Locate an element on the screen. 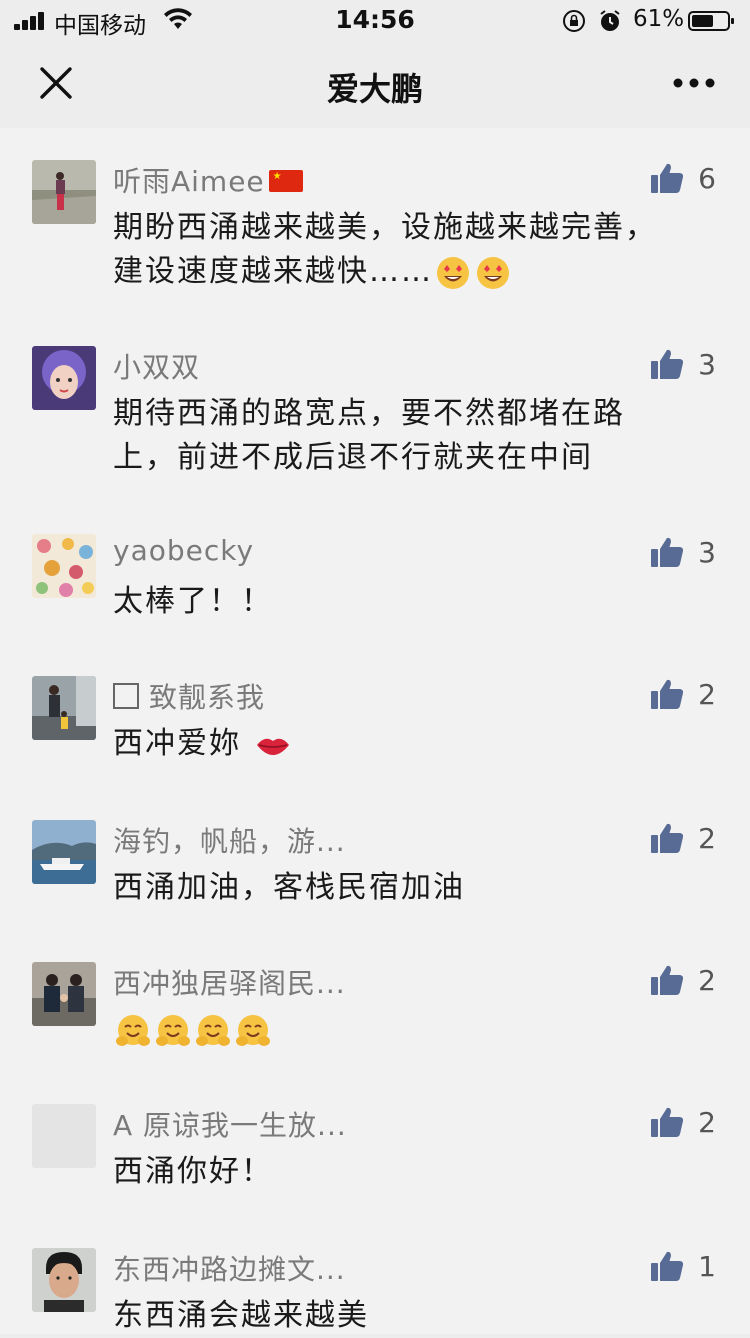 This screenshot has height=1338, width=750. checkbox-icon is located at coordinates (126, 696).